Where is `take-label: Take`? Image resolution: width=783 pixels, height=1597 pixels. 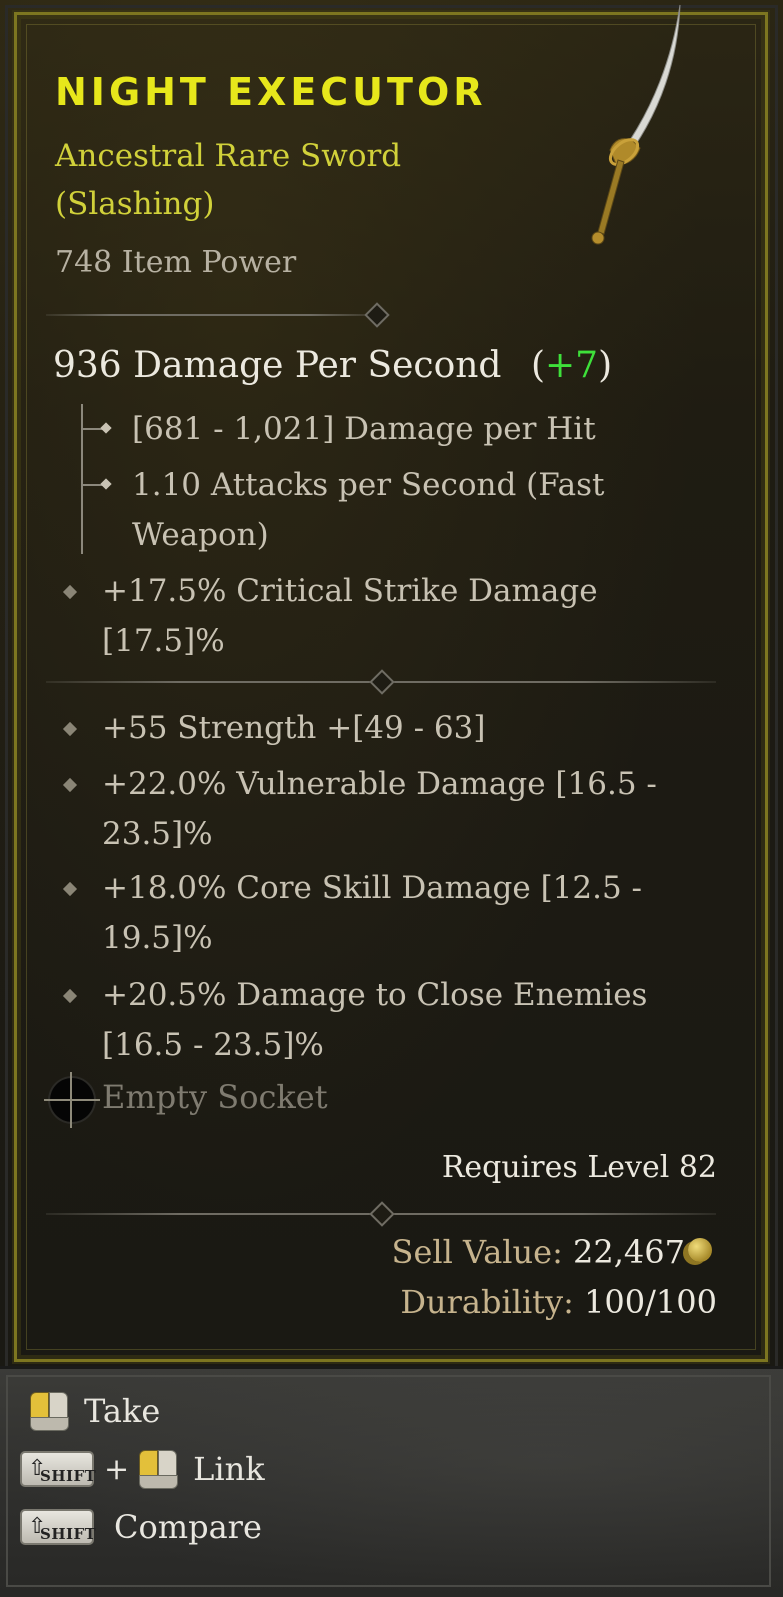
take-label: Take is located at coordinates (122, 1411).